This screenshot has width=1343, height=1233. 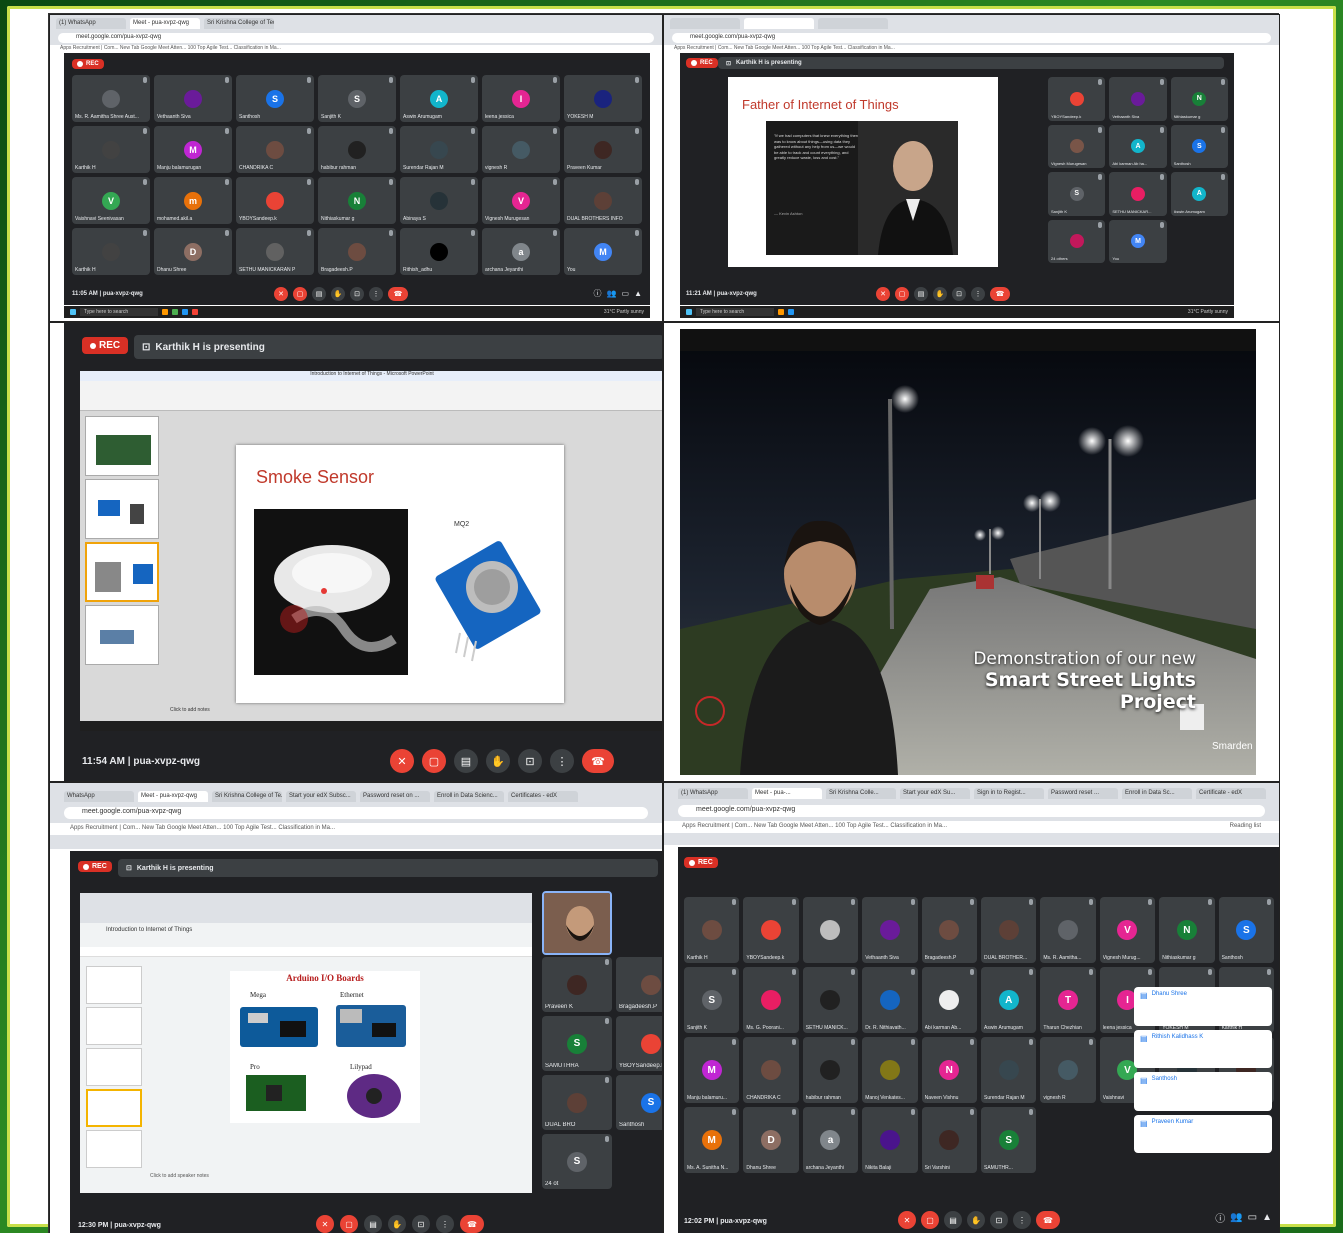 I want to click on activities-icon: ▲, so click(x=638, y=293).